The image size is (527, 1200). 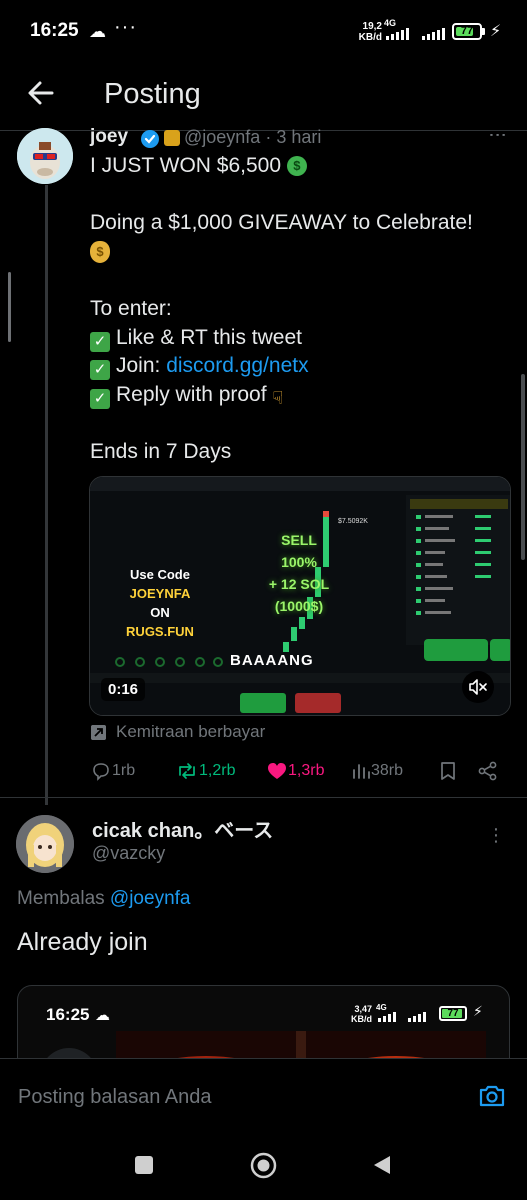 I want to click on tweet-line-5: ✓ Join: discord.gg/netx, so click(x=300, y=366).